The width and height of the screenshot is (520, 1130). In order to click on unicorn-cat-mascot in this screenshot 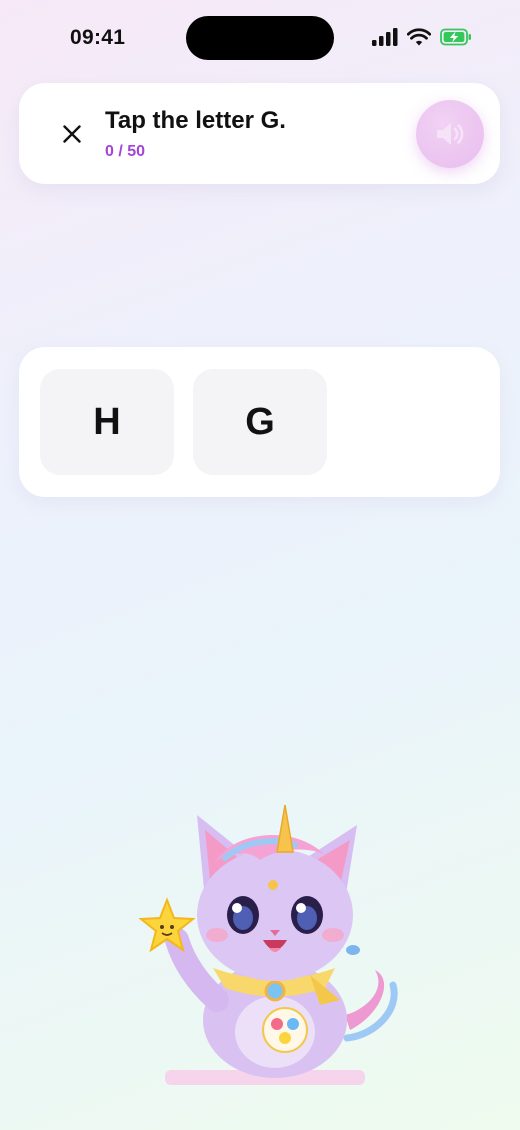, I will do `click(268, 944)`.